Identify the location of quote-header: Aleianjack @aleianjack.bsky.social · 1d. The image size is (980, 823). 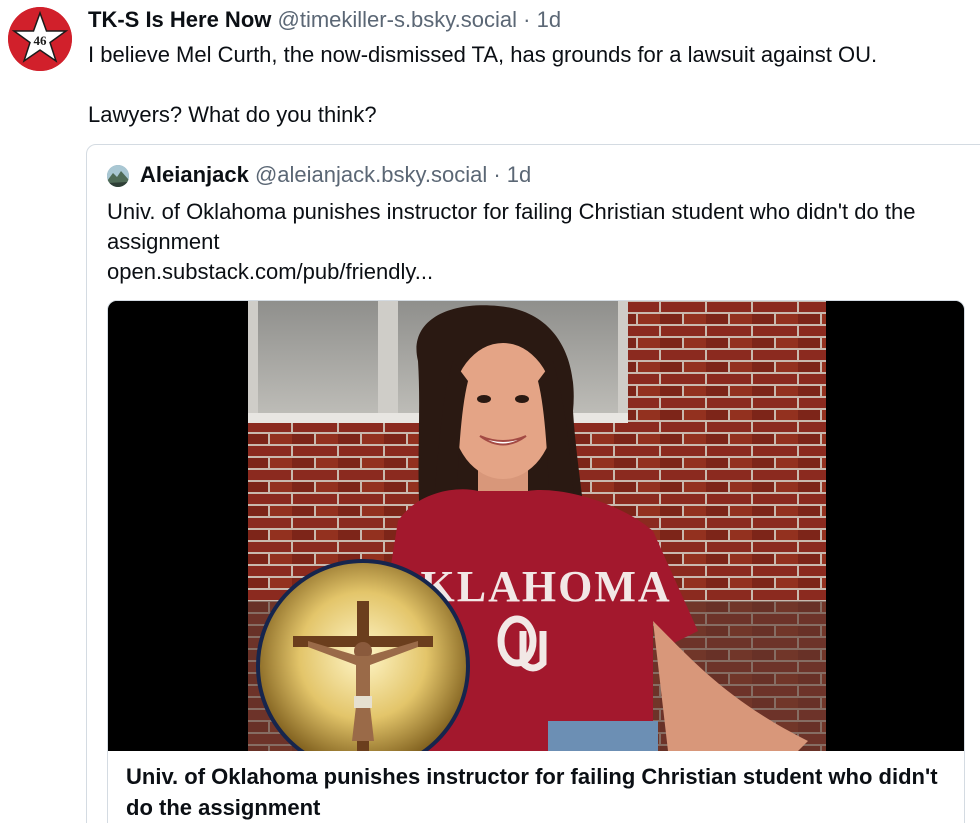
(335, 175).